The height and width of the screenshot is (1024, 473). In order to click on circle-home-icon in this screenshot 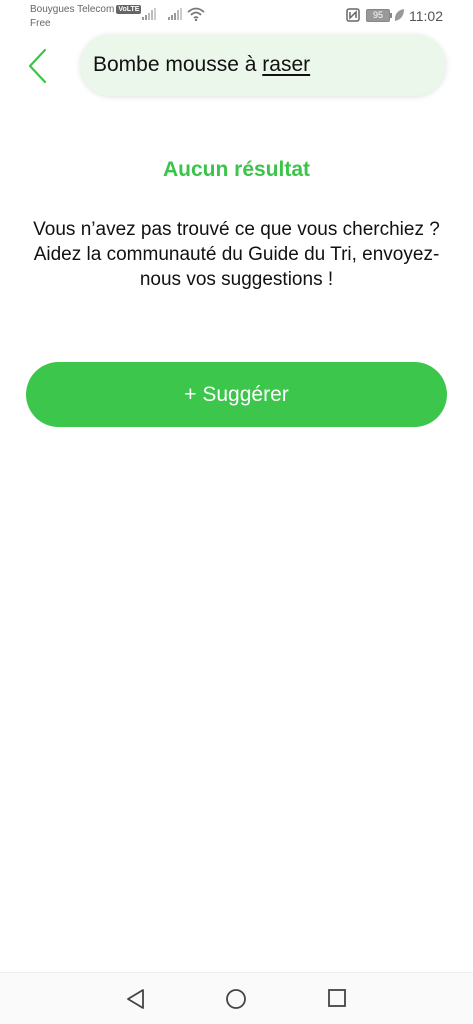, I will do `click(236, 999)`.